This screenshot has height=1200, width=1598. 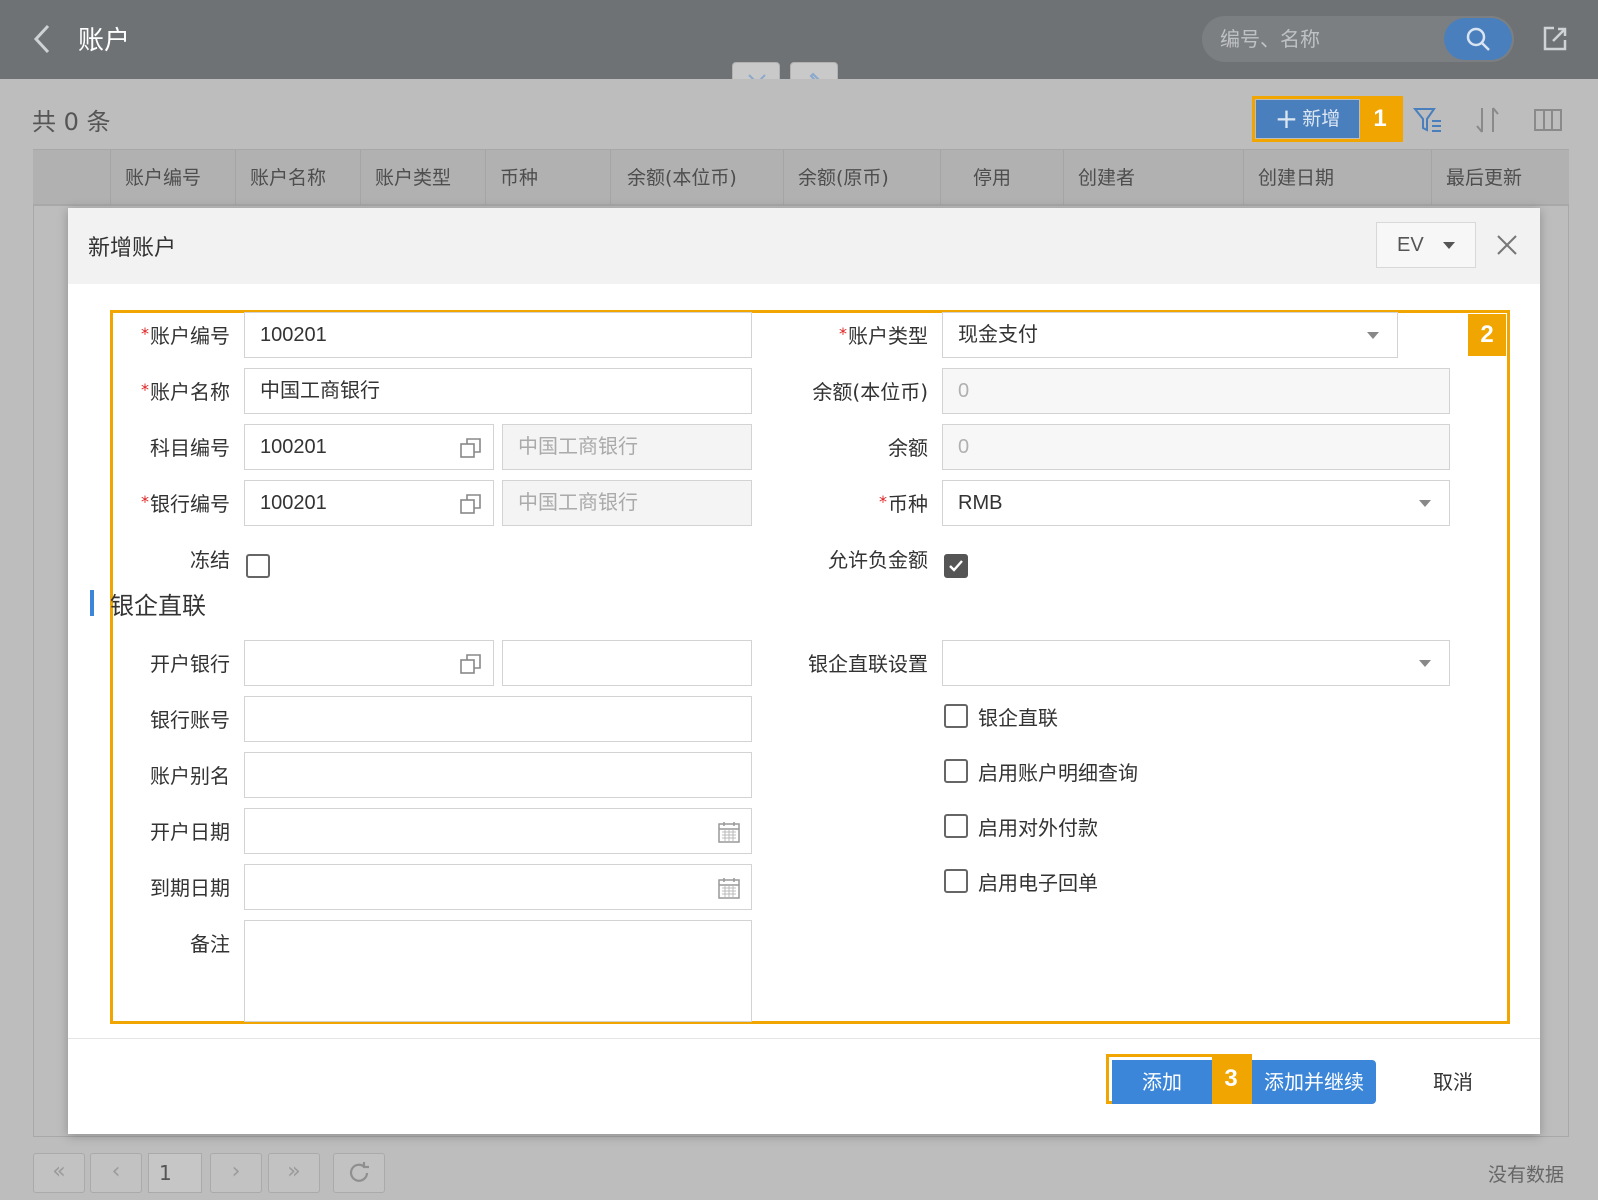 What do you see at coordinates (1196, 447) in the screenshot?
I see `balance-display: 0` at bounding box center [1196, 447].